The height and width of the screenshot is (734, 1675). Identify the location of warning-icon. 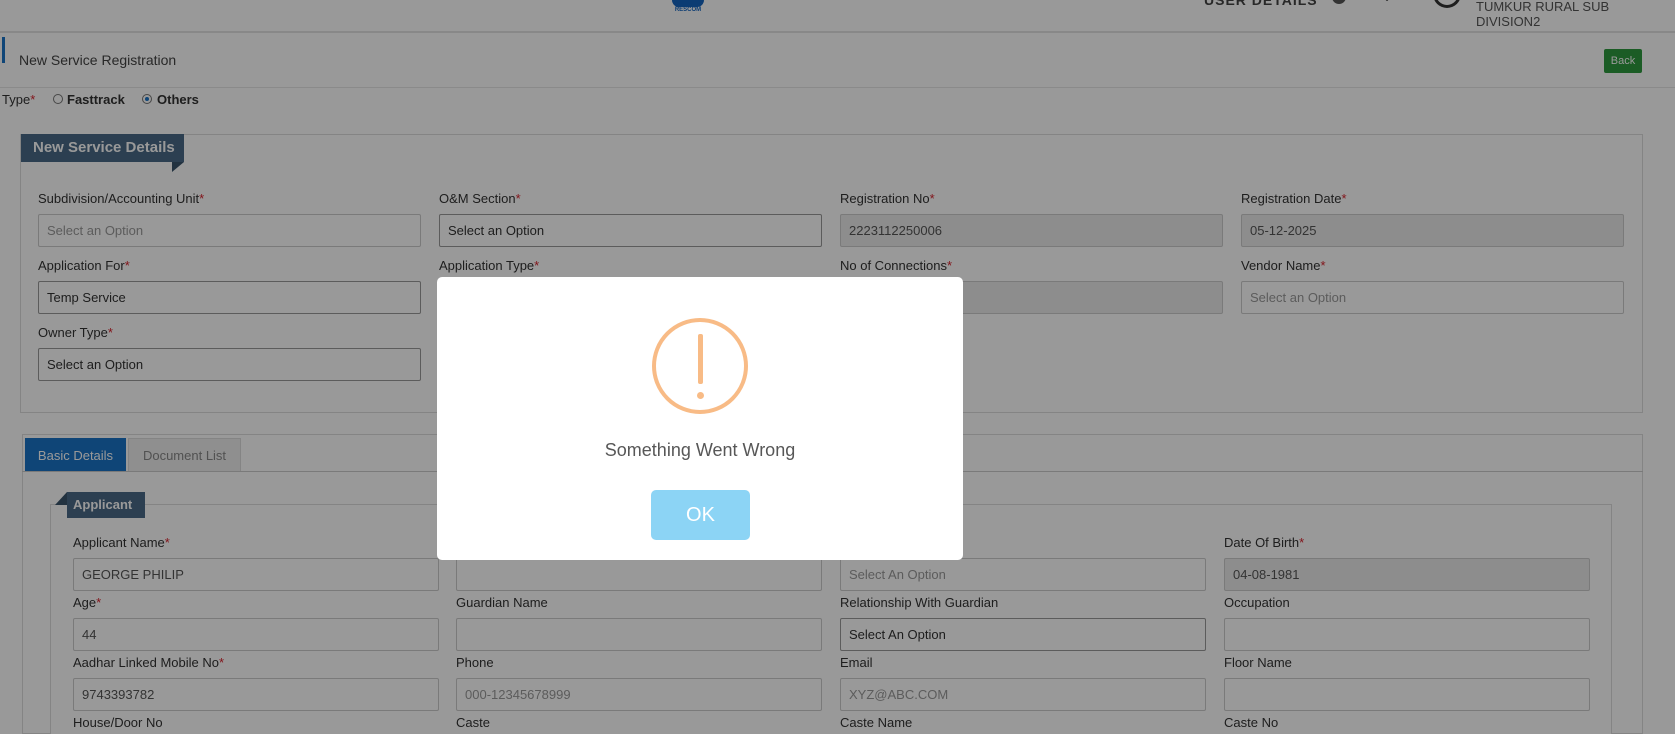
(700, 366).